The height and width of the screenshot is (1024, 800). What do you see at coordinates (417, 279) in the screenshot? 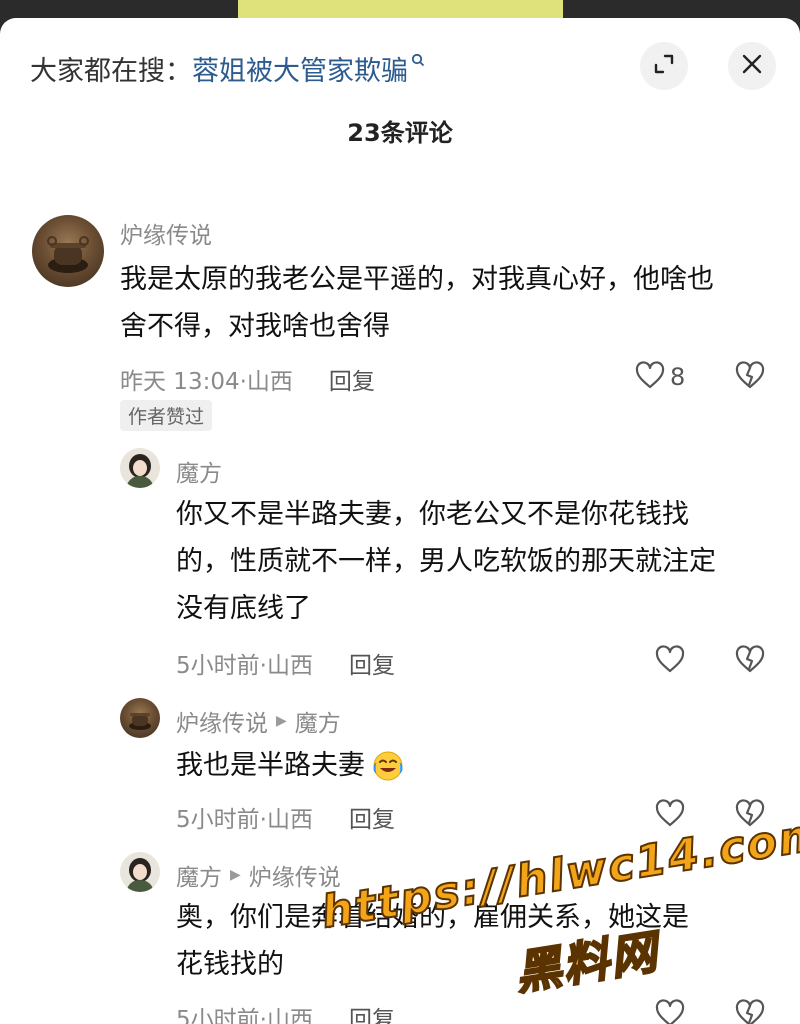
I see `comment-text-line: 我是太原的我老公是平遥的，对我真心好，他啥也` at bounding box center [417, 279].